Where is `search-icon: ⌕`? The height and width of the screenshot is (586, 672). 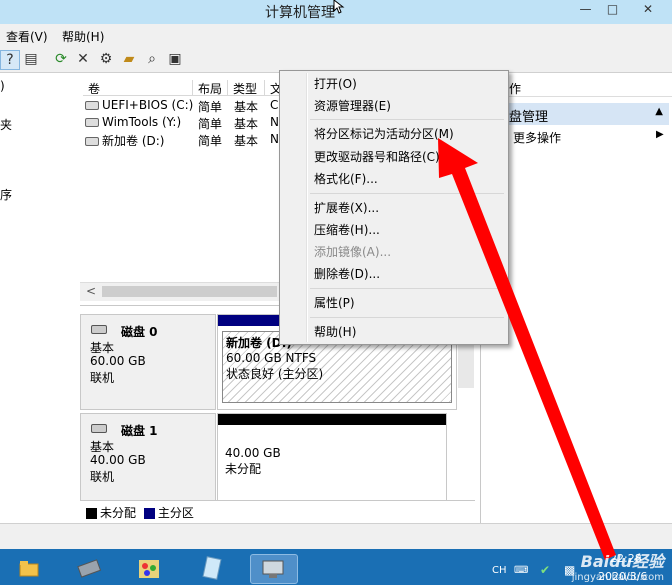
search-icon: ⌕ is located at coordinates (152, 59).